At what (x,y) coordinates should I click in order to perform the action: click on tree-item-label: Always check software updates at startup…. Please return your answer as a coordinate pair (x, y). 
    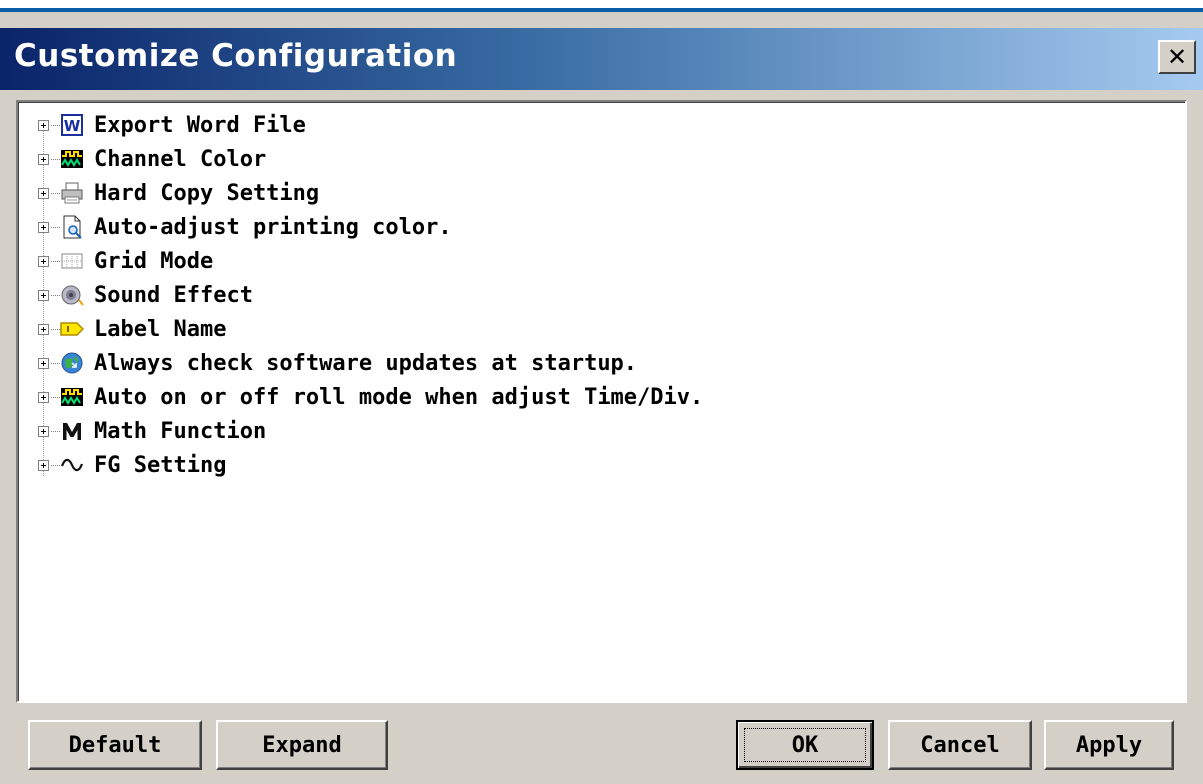
    Looking at the image, I should click on (366, 363).